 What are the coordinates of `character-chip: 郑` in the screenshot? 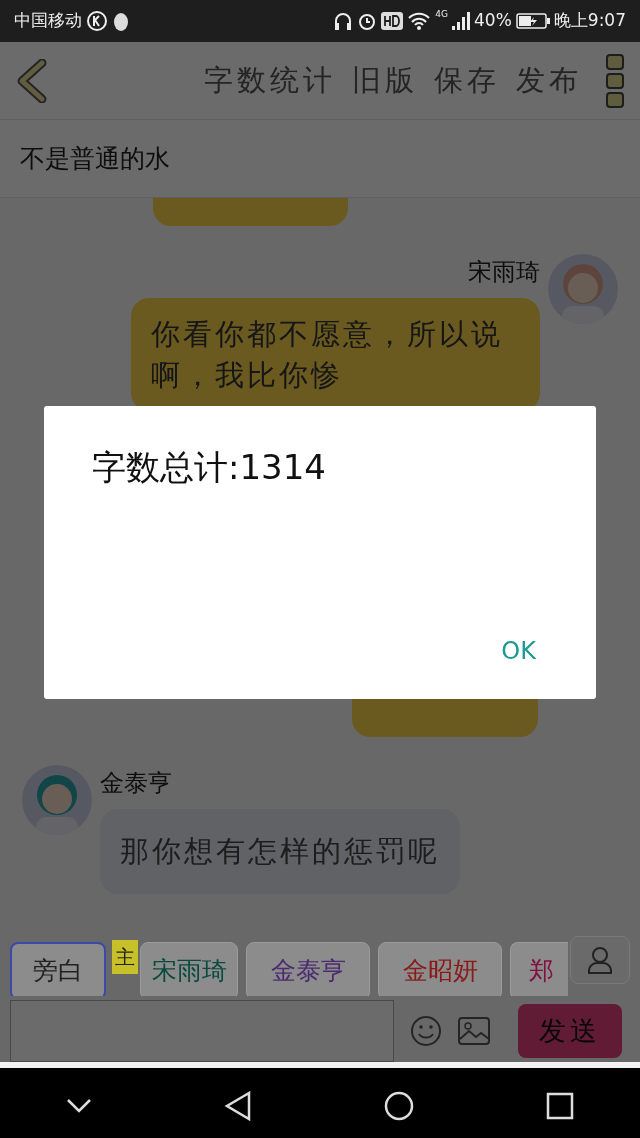 It's located at (539, 969).